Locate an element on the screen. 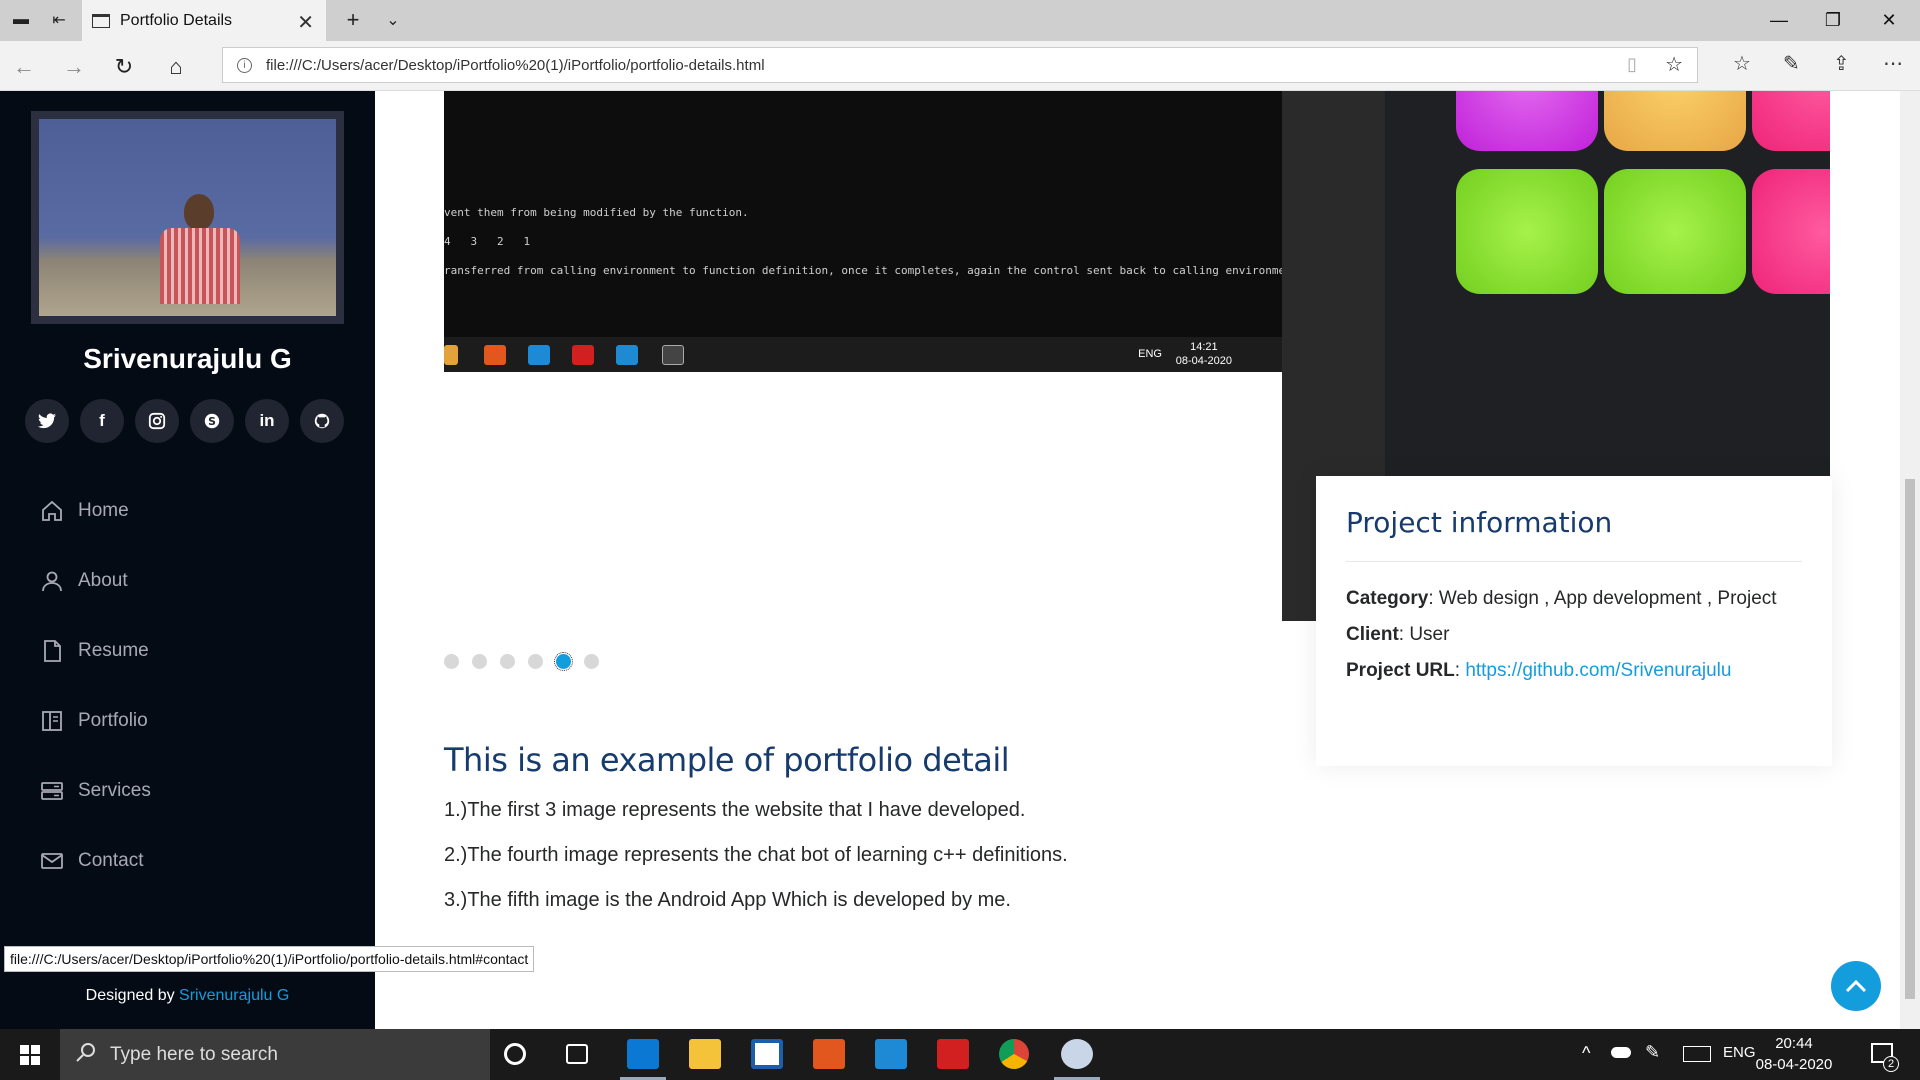 Image resolution: width=1920 pixels, height=1080 pixels. maximize-icon: ❐ is located at coordinates (1833, 20).